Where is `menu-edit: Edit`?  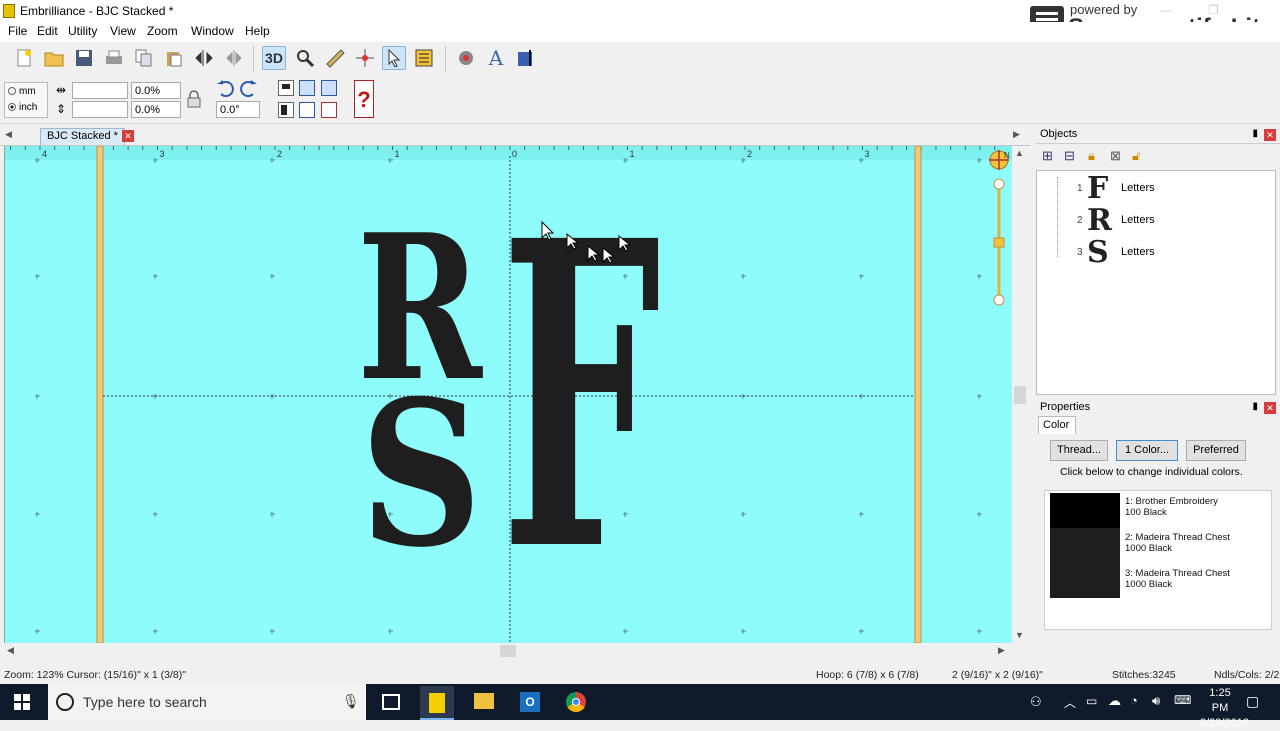 menu-edit: Edit is located at coordinates (47, 31).